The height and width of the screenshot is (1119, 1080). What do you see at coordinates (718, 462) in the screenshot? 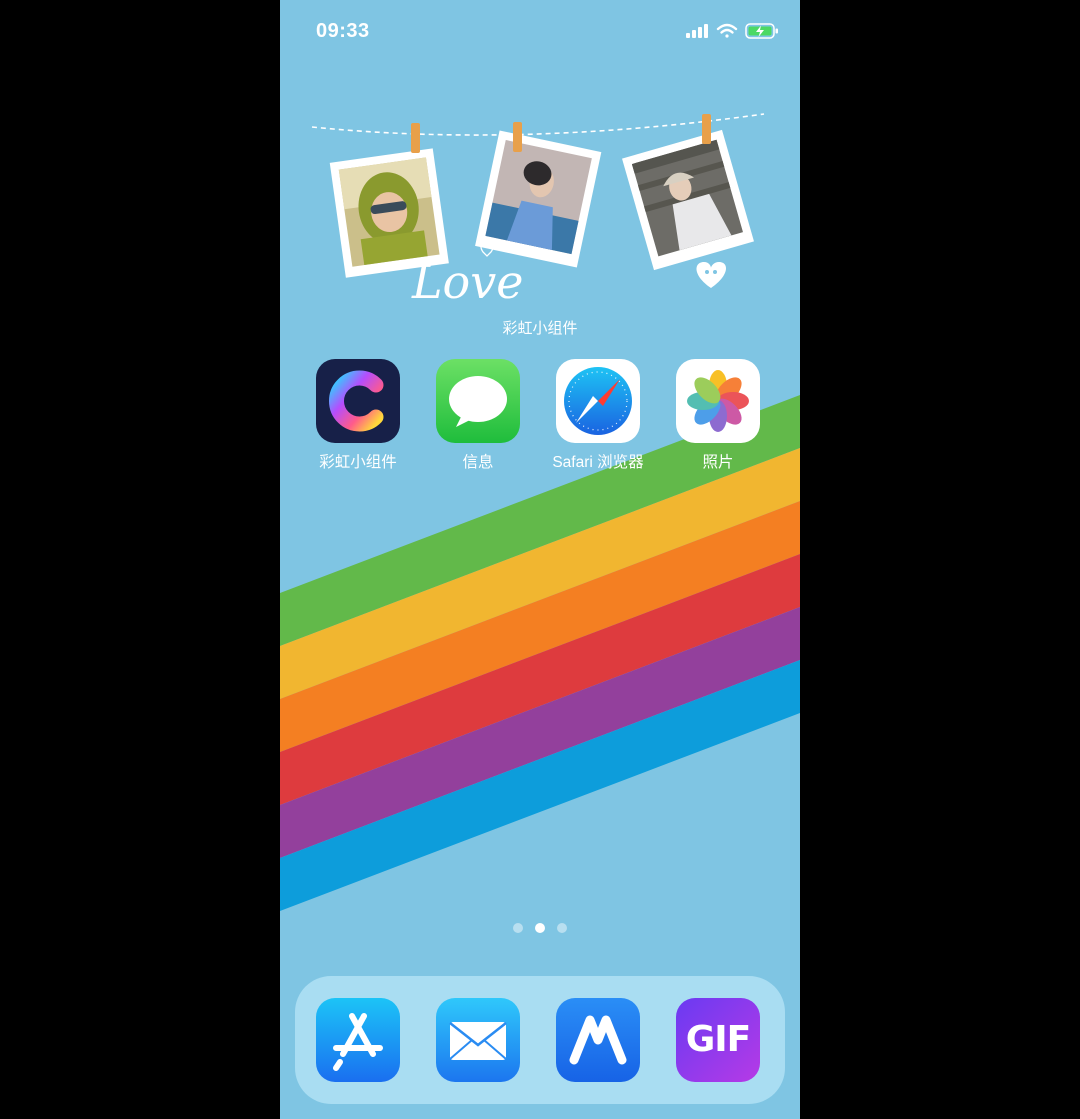
I see `app-label: 照片` at bounding box center [718, 462].